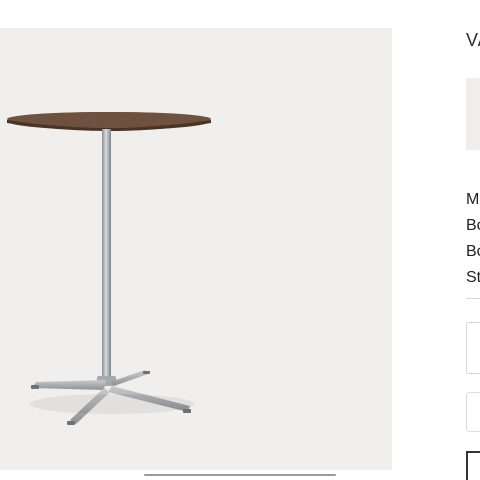 The height and width of the screenshot is (480, 480). Describe the element at coordinates (240, 475) in the screenshot. I see `gallery-scrollbar` at that location.